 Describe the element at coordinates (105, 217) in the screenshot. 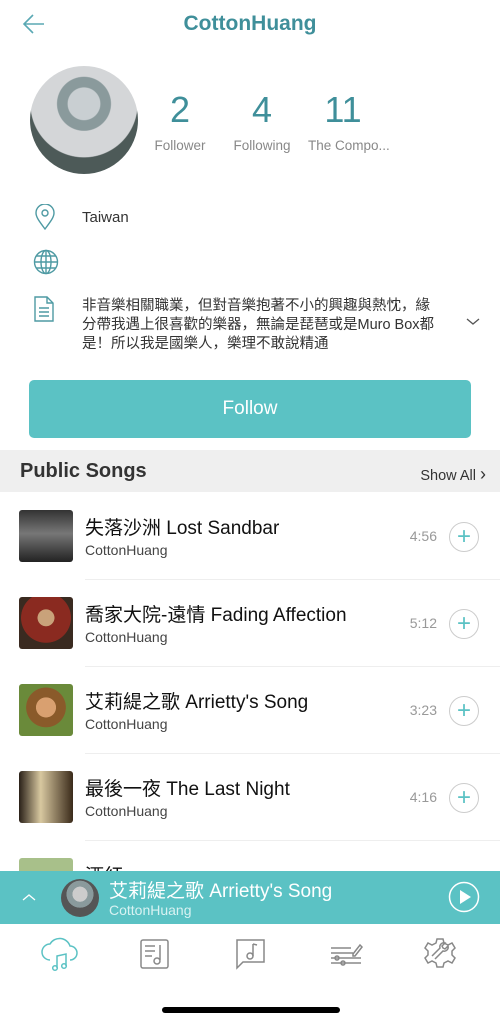

I see `location-text: Taiwan` at that location.